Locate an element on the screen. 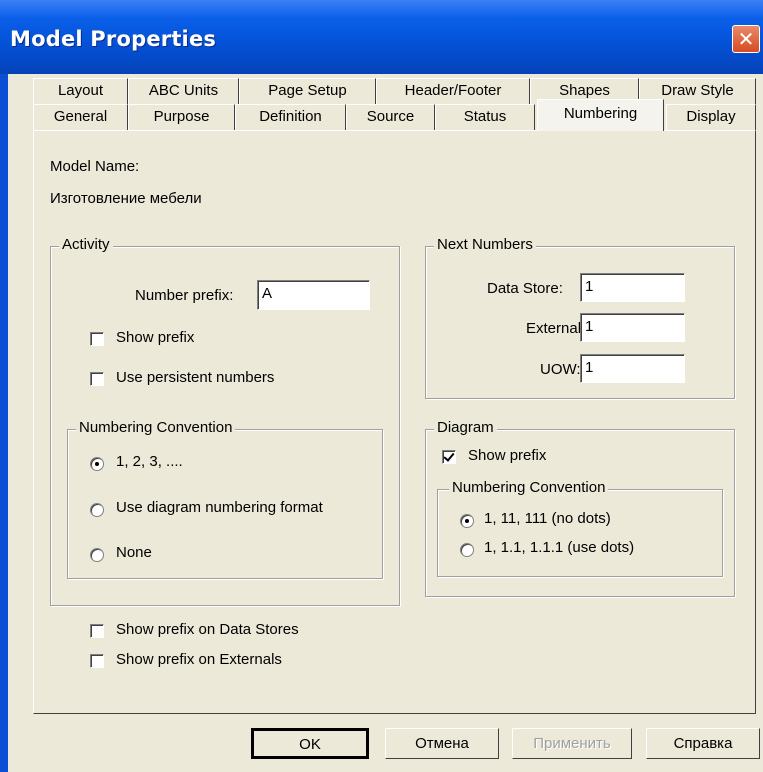 The width and height of the screenshot is (763, 772). diagram-use-dots-label: 1, 1.1, 1.1.1 (use dots) is located at coordinates (559, 547).